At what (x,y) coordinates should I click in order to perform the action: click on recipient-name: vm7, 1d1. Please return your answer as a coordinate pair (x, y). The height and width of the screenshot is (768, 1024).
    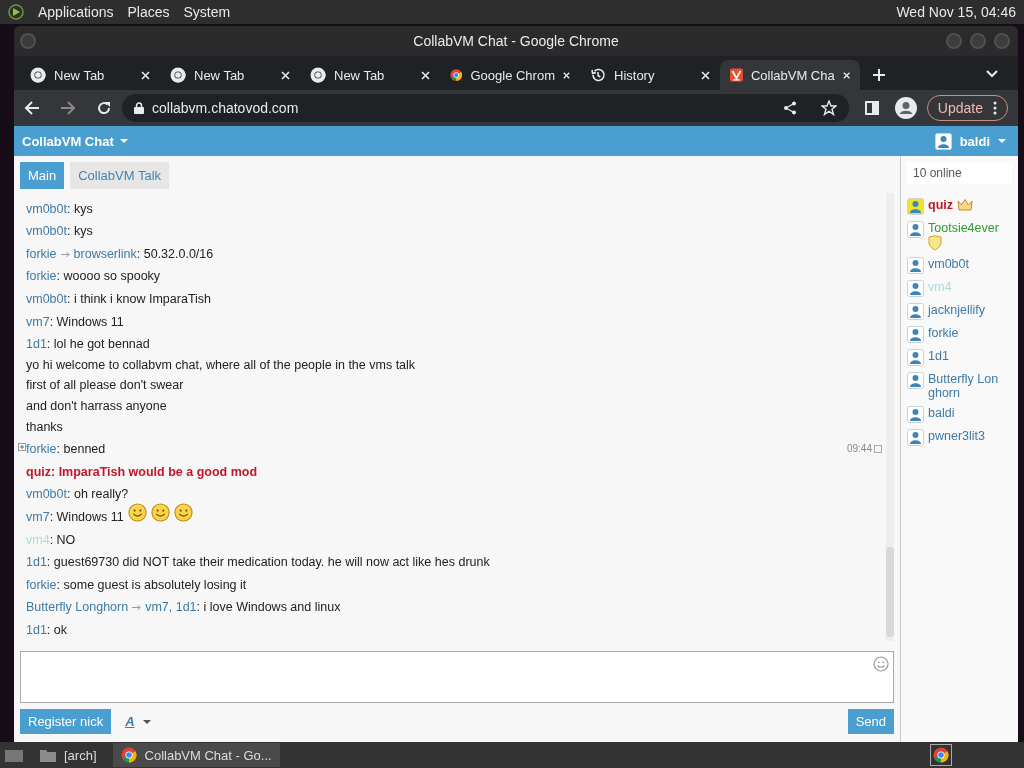
    Looking at the image, I should click on (171, 607).